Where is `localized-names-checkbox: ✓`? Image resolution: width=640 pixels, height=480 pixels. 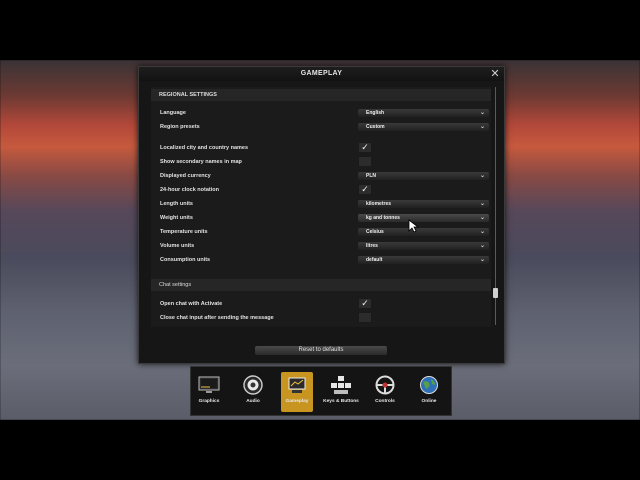
localized-names-checkbox: ✓ is located at coordinates (365, 147).